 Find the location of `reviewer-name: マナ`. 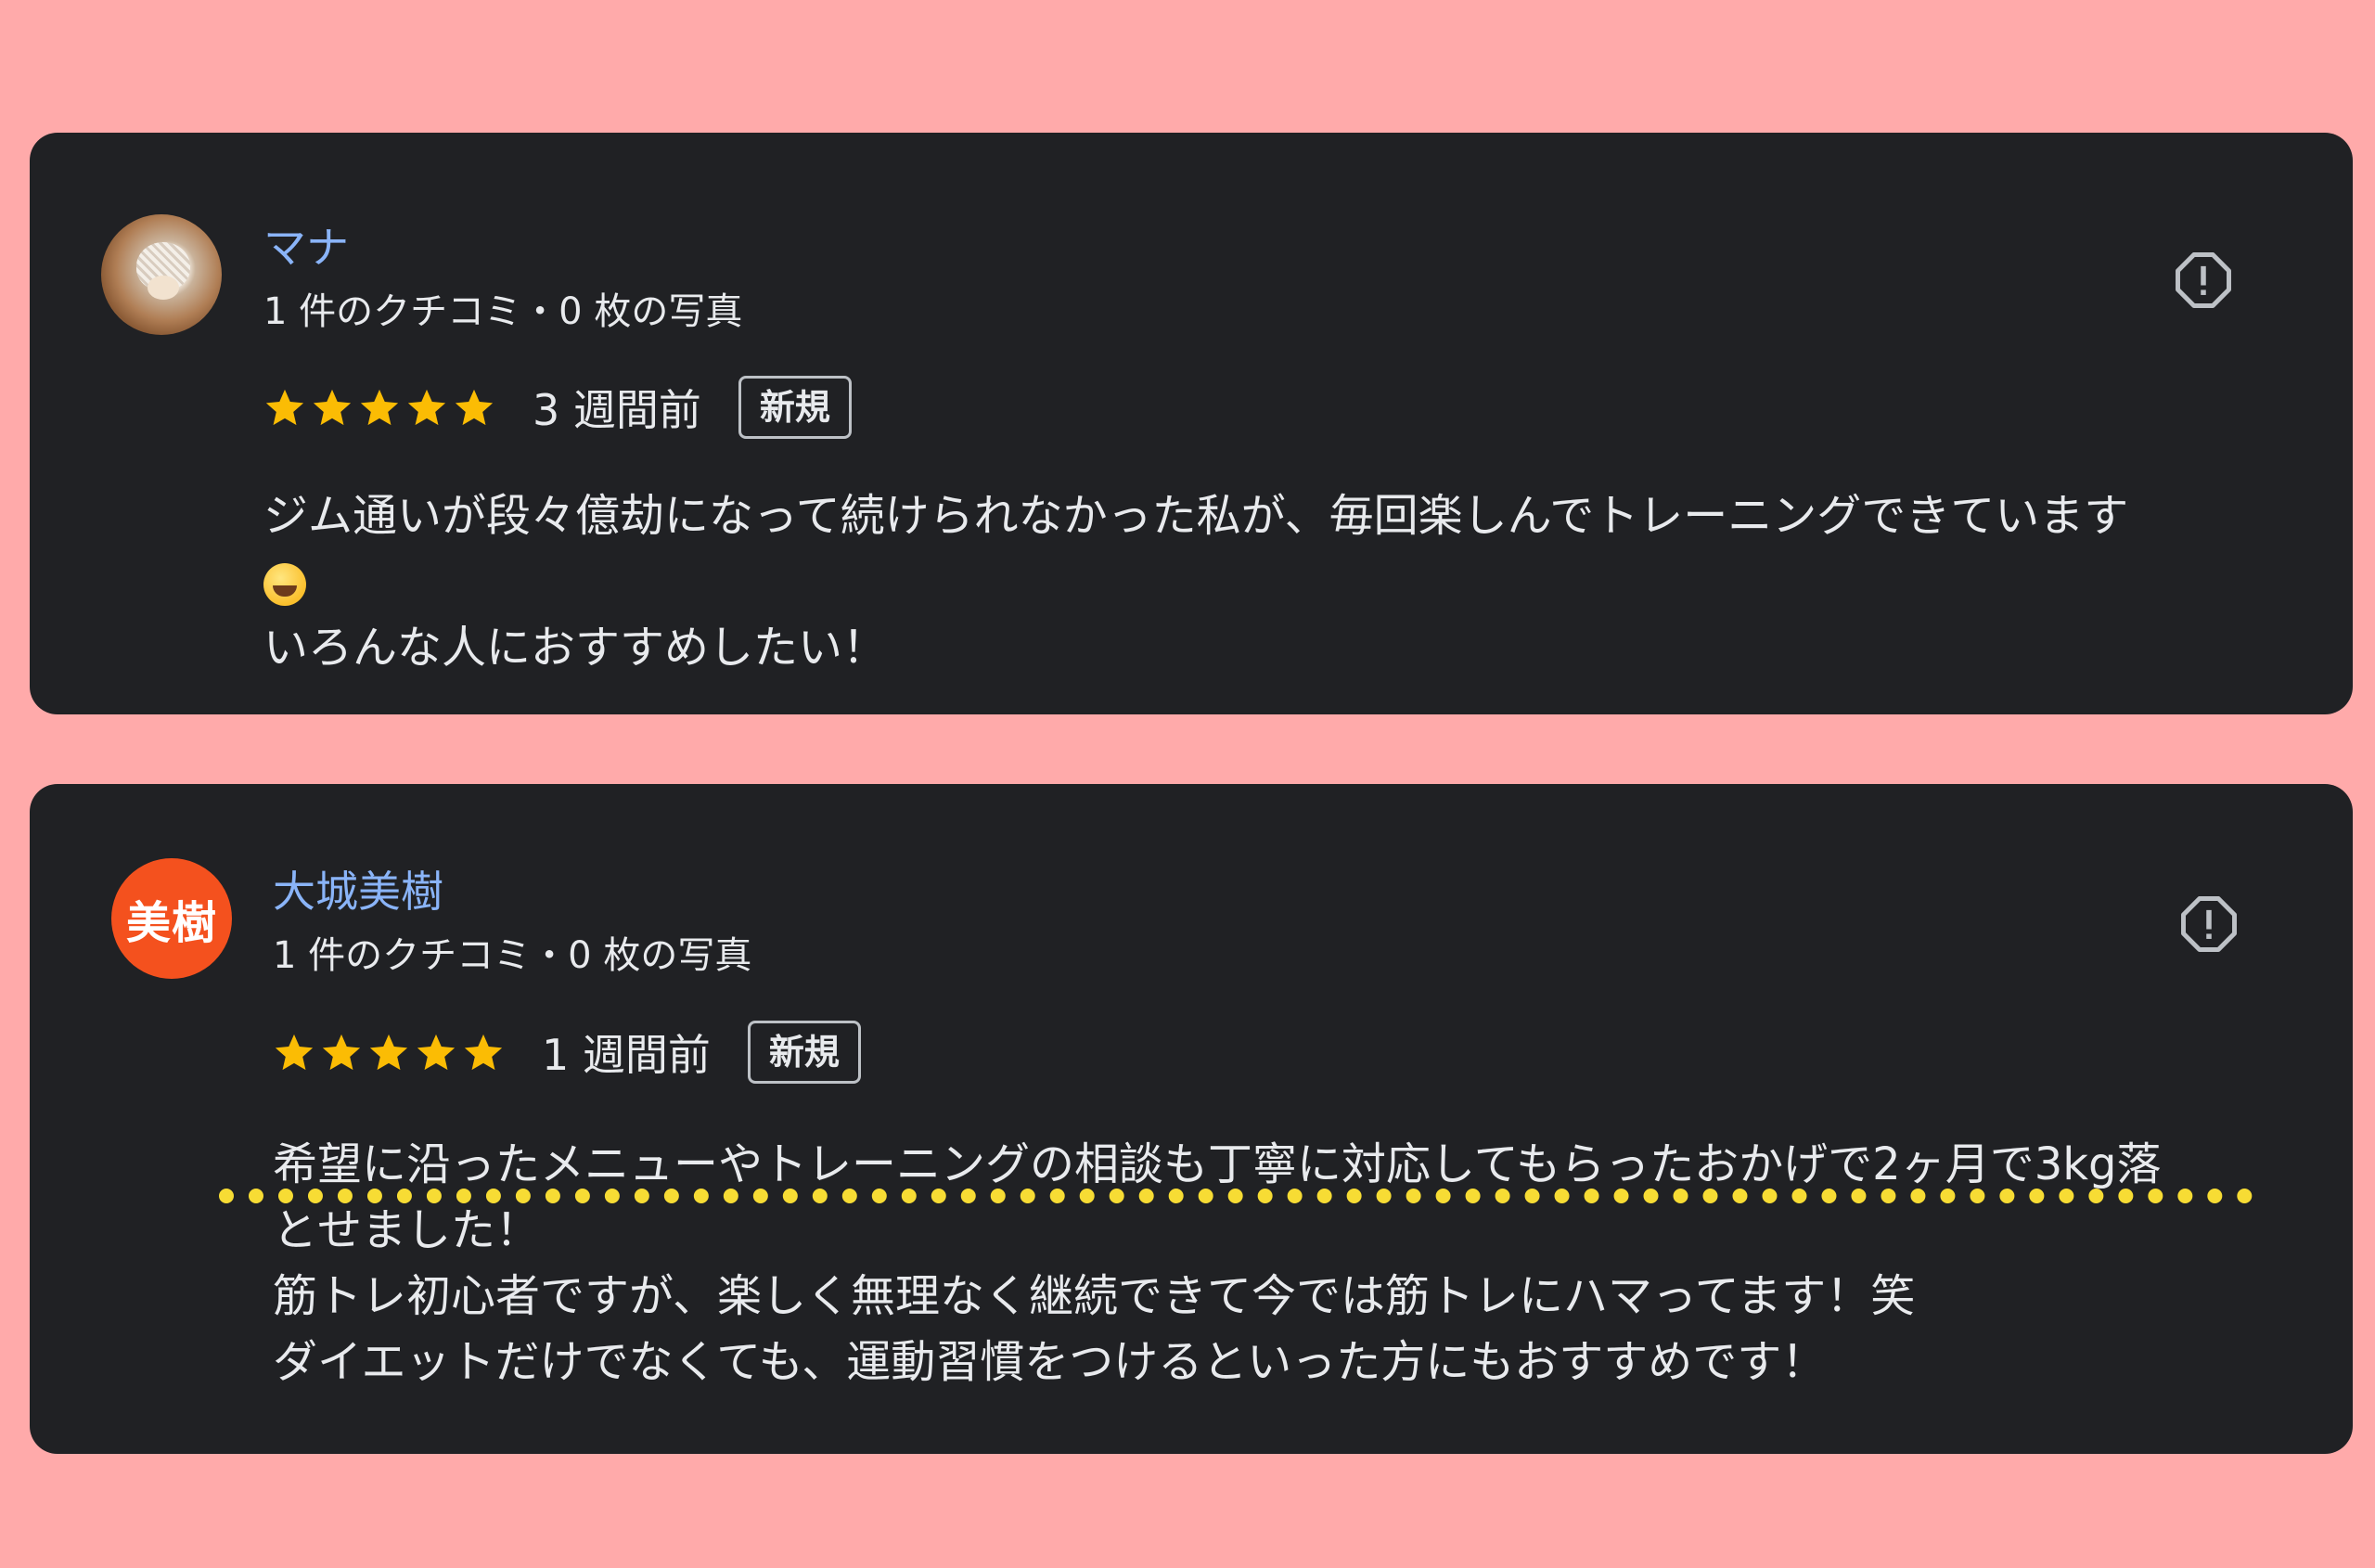

reviewer-name: マナ is located at coordinates (306, 245).